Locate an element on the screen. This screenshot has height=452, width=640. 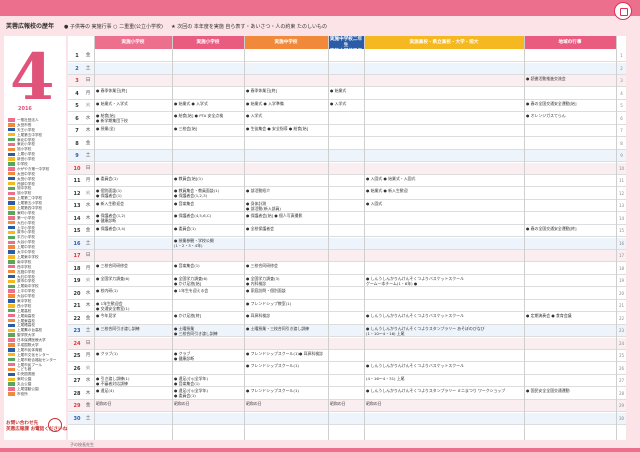
event-cell: ● 入学式 is located at coordinates (338, 103).